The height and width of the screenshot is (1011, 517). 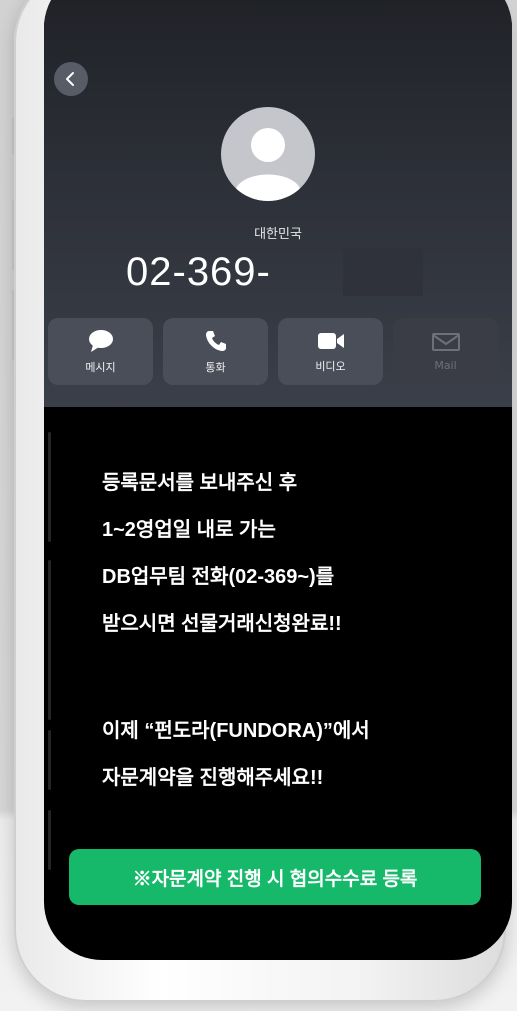 I want to click on back-button, so click(x=71, y=79).